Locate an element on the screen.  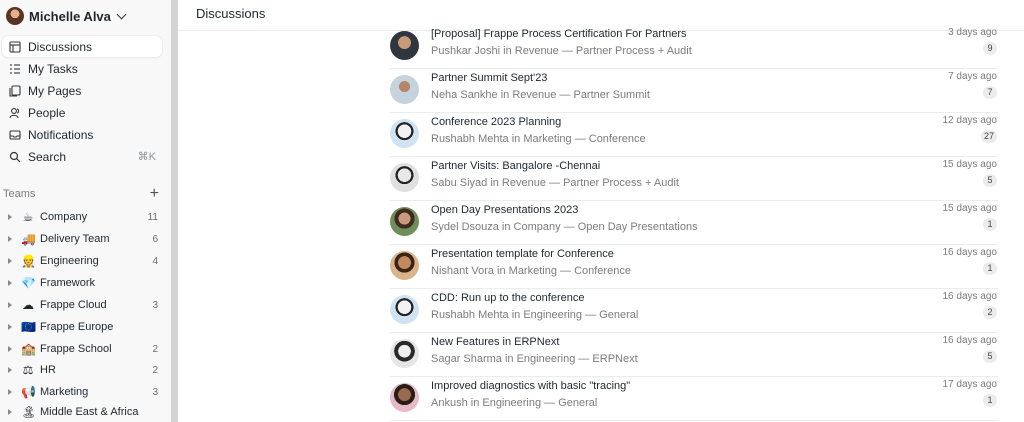
team-emoji-icon: 🇪🇺 is located at coordinates (28, 327).